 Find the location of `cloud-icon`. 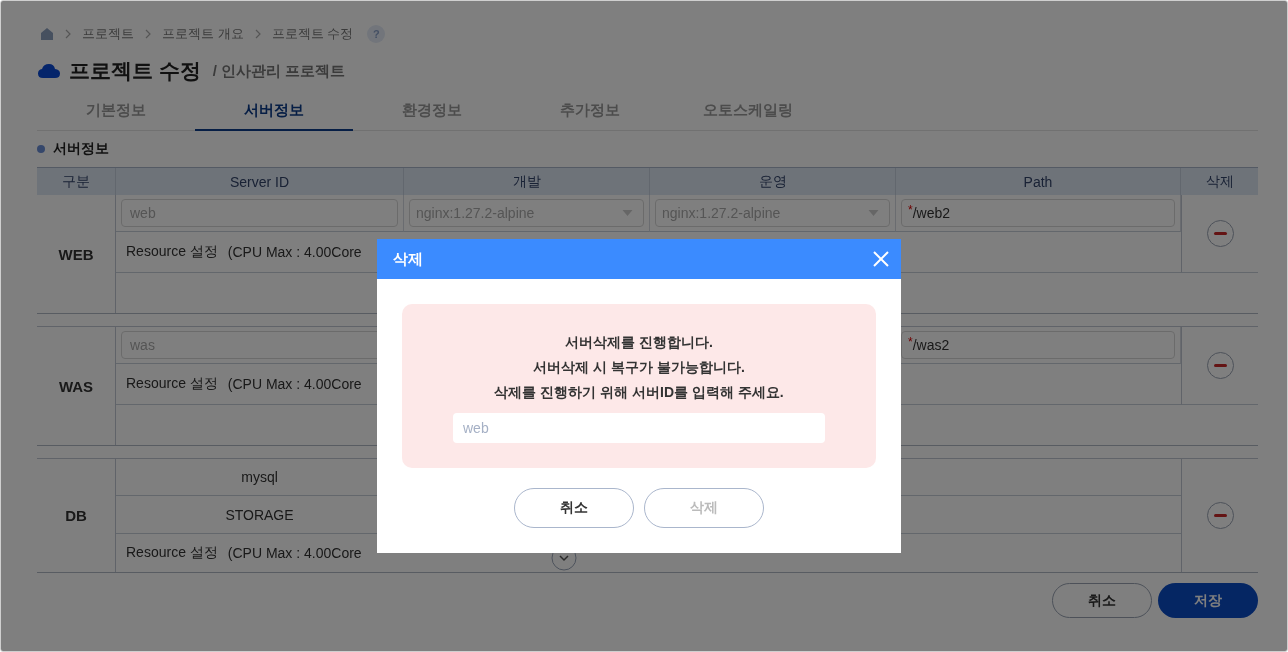

cloud-icon is located at coordinates (49, 71).